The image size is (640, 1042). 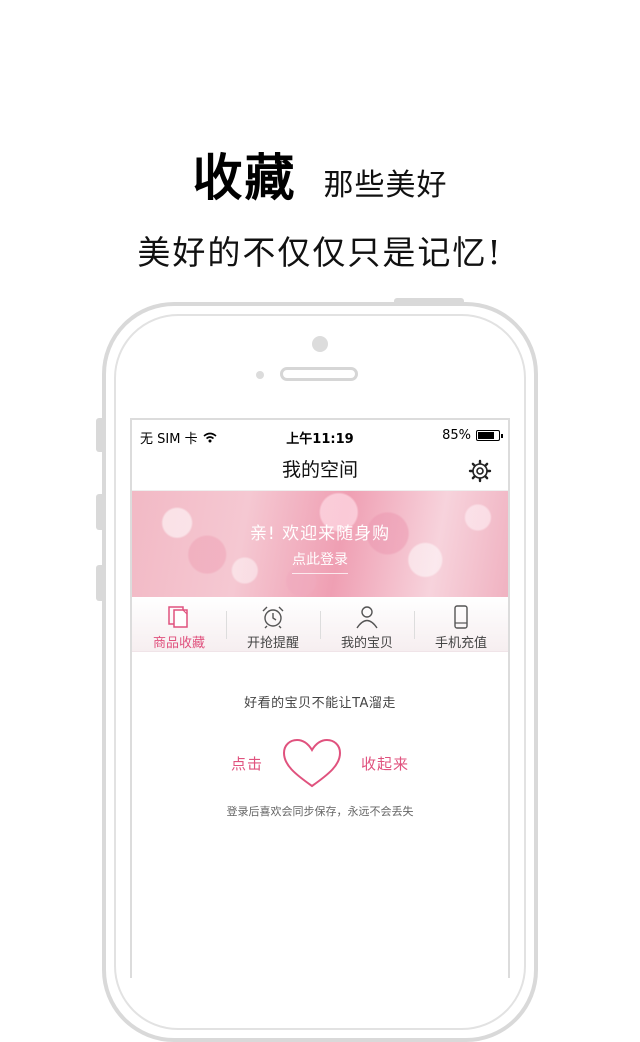 I want to click on feature-tabs: 商品收藏 开抢提醒 我的宝贝 手机充值, so click(x=320, y=624).